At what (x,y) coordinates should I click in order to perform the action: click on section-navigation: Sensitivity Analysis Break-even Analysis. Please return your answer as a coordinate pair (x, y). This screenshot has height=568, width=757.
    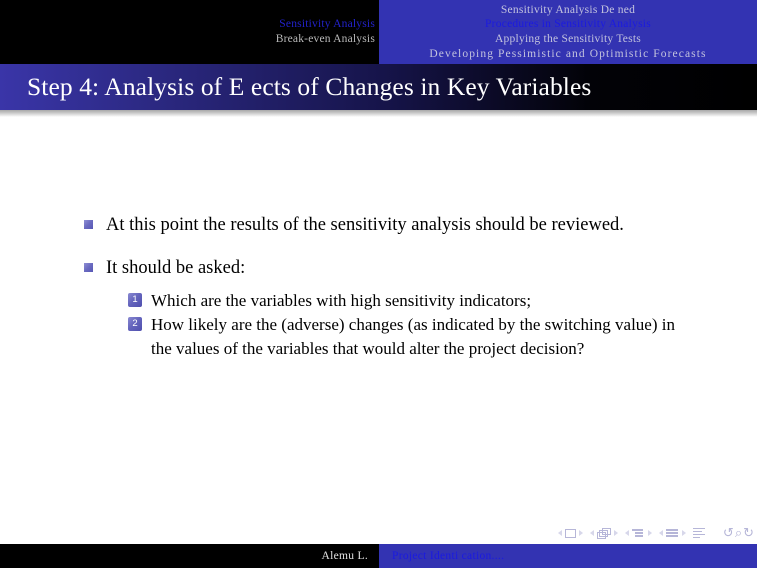
    Looking at the image, I should click on (189, 32).